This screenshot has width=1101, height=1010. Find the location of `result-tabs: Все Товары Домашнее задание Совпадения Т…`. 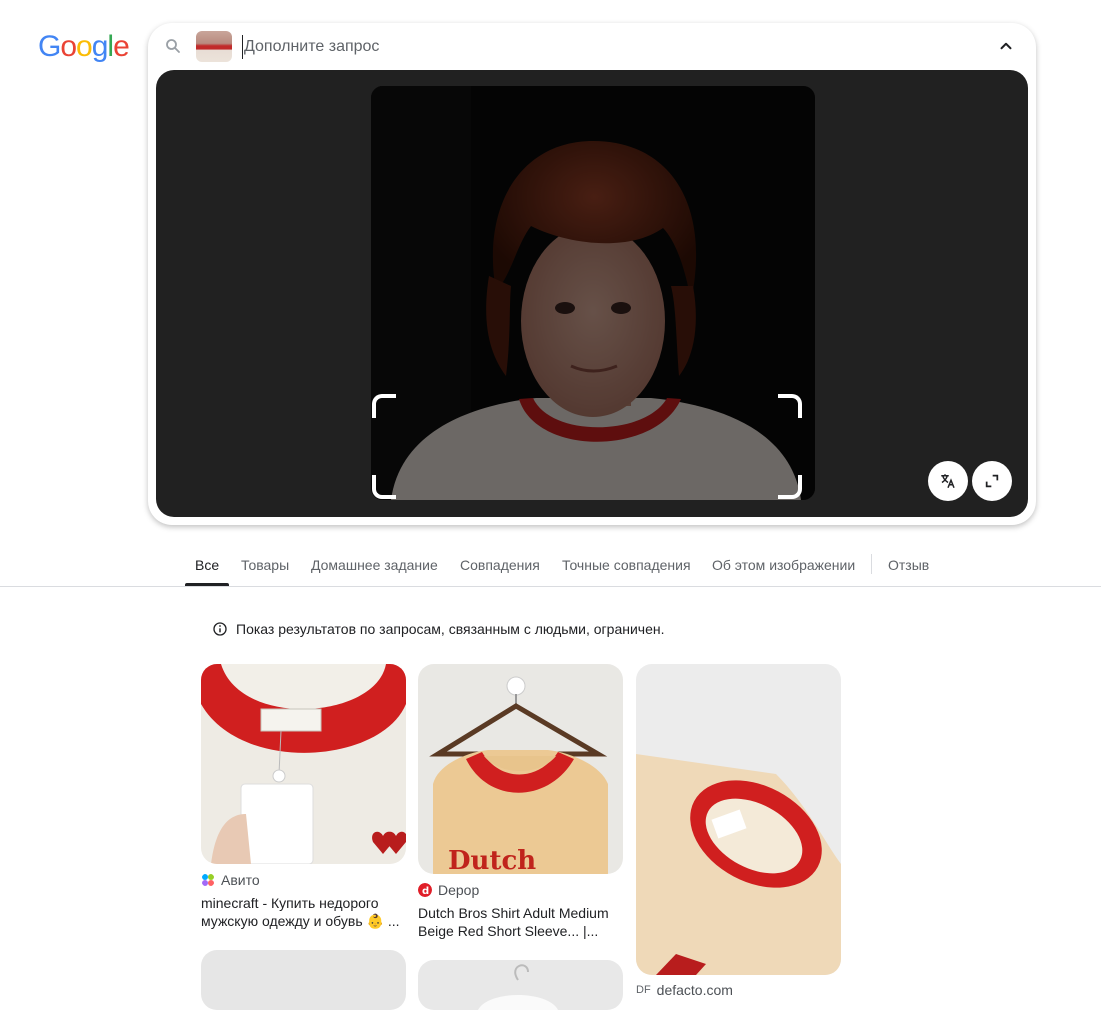

result-tabs: Все Товары Домашнее задание Совпадения Т… is located at coordinates (550, 566).